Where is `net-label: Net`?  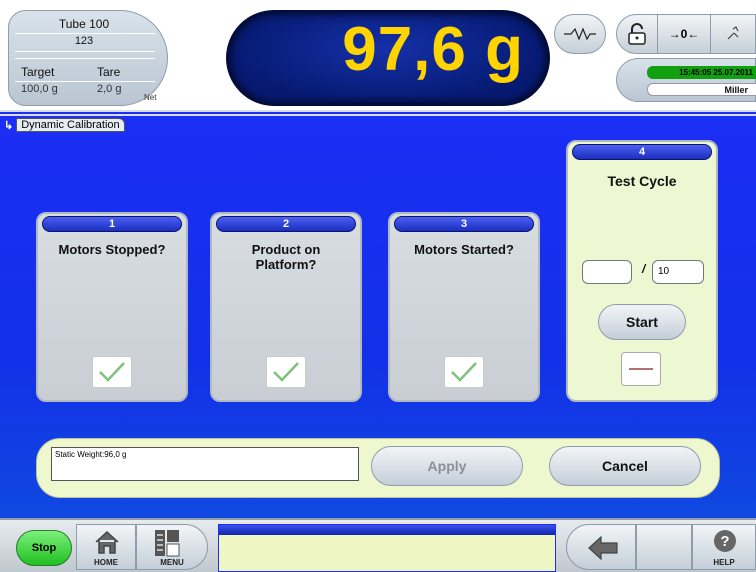 net-label: Net is located at coordinates (150, 97).